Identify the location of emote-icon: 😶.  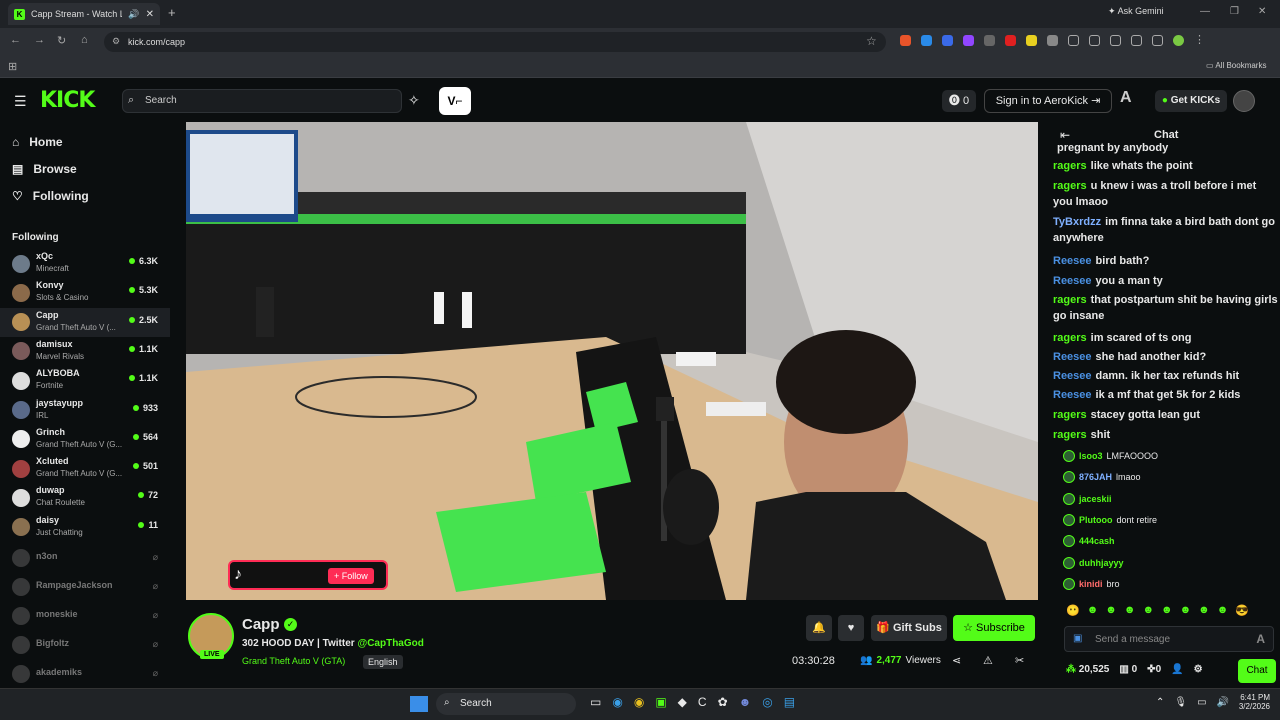
(1073, 612).